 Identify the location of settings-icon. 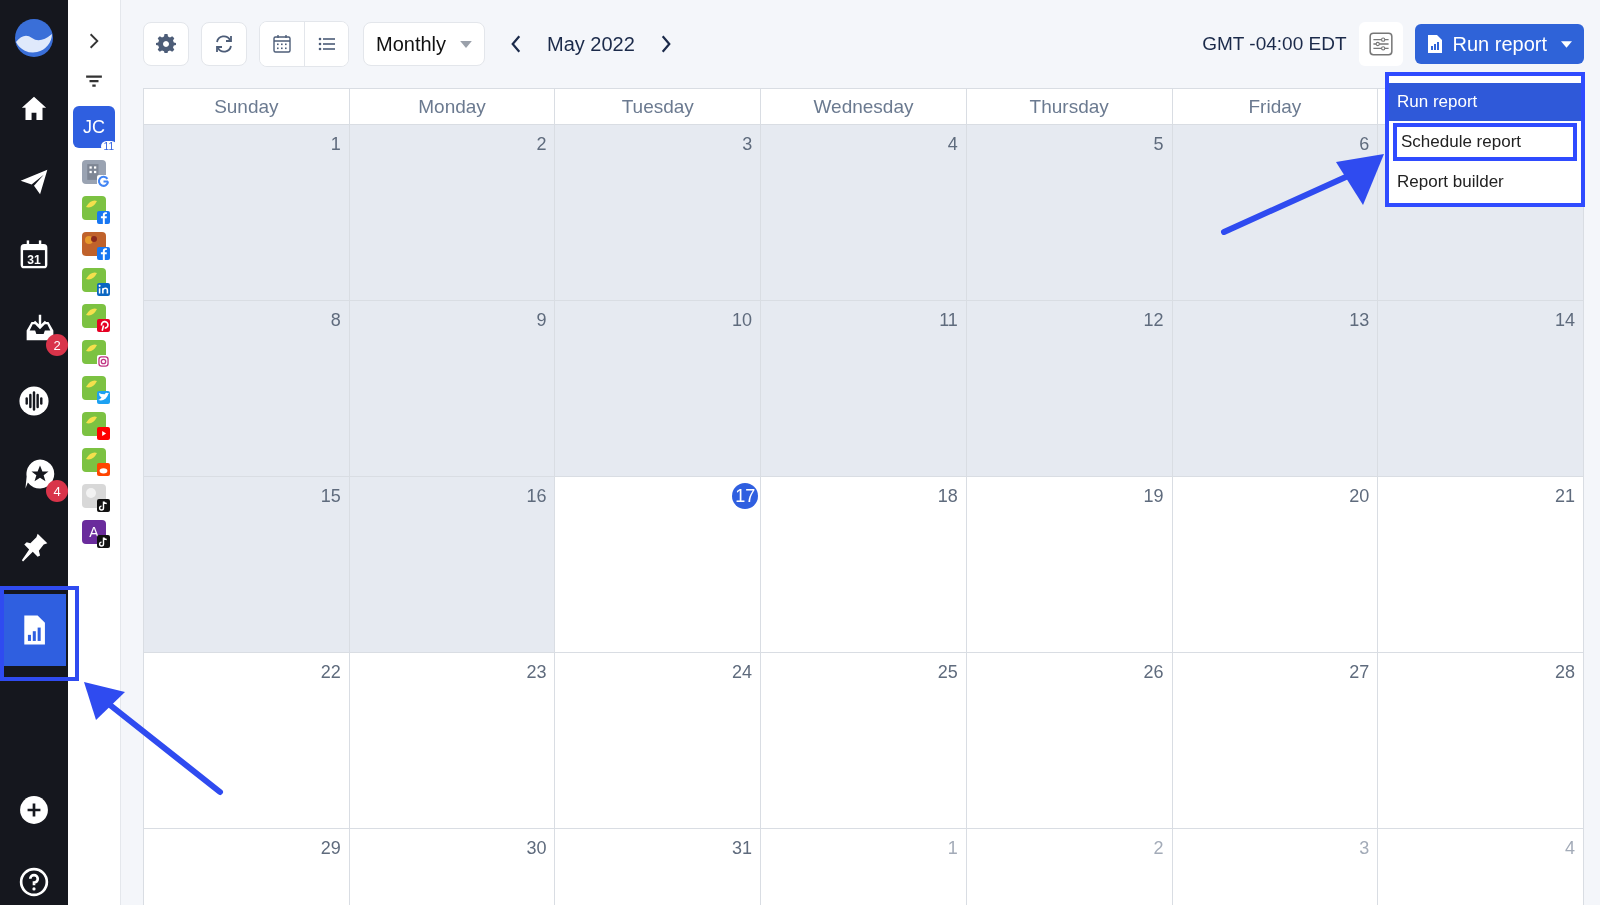
(166, 44).